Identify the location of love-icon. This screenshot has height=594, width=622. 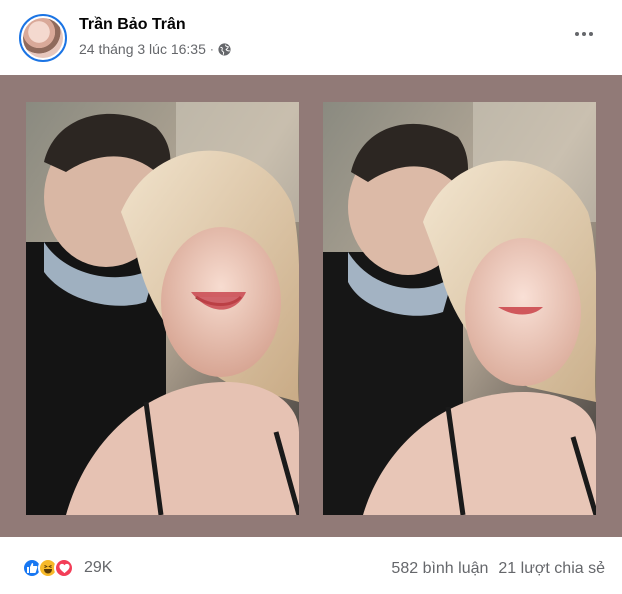
(64, 568).